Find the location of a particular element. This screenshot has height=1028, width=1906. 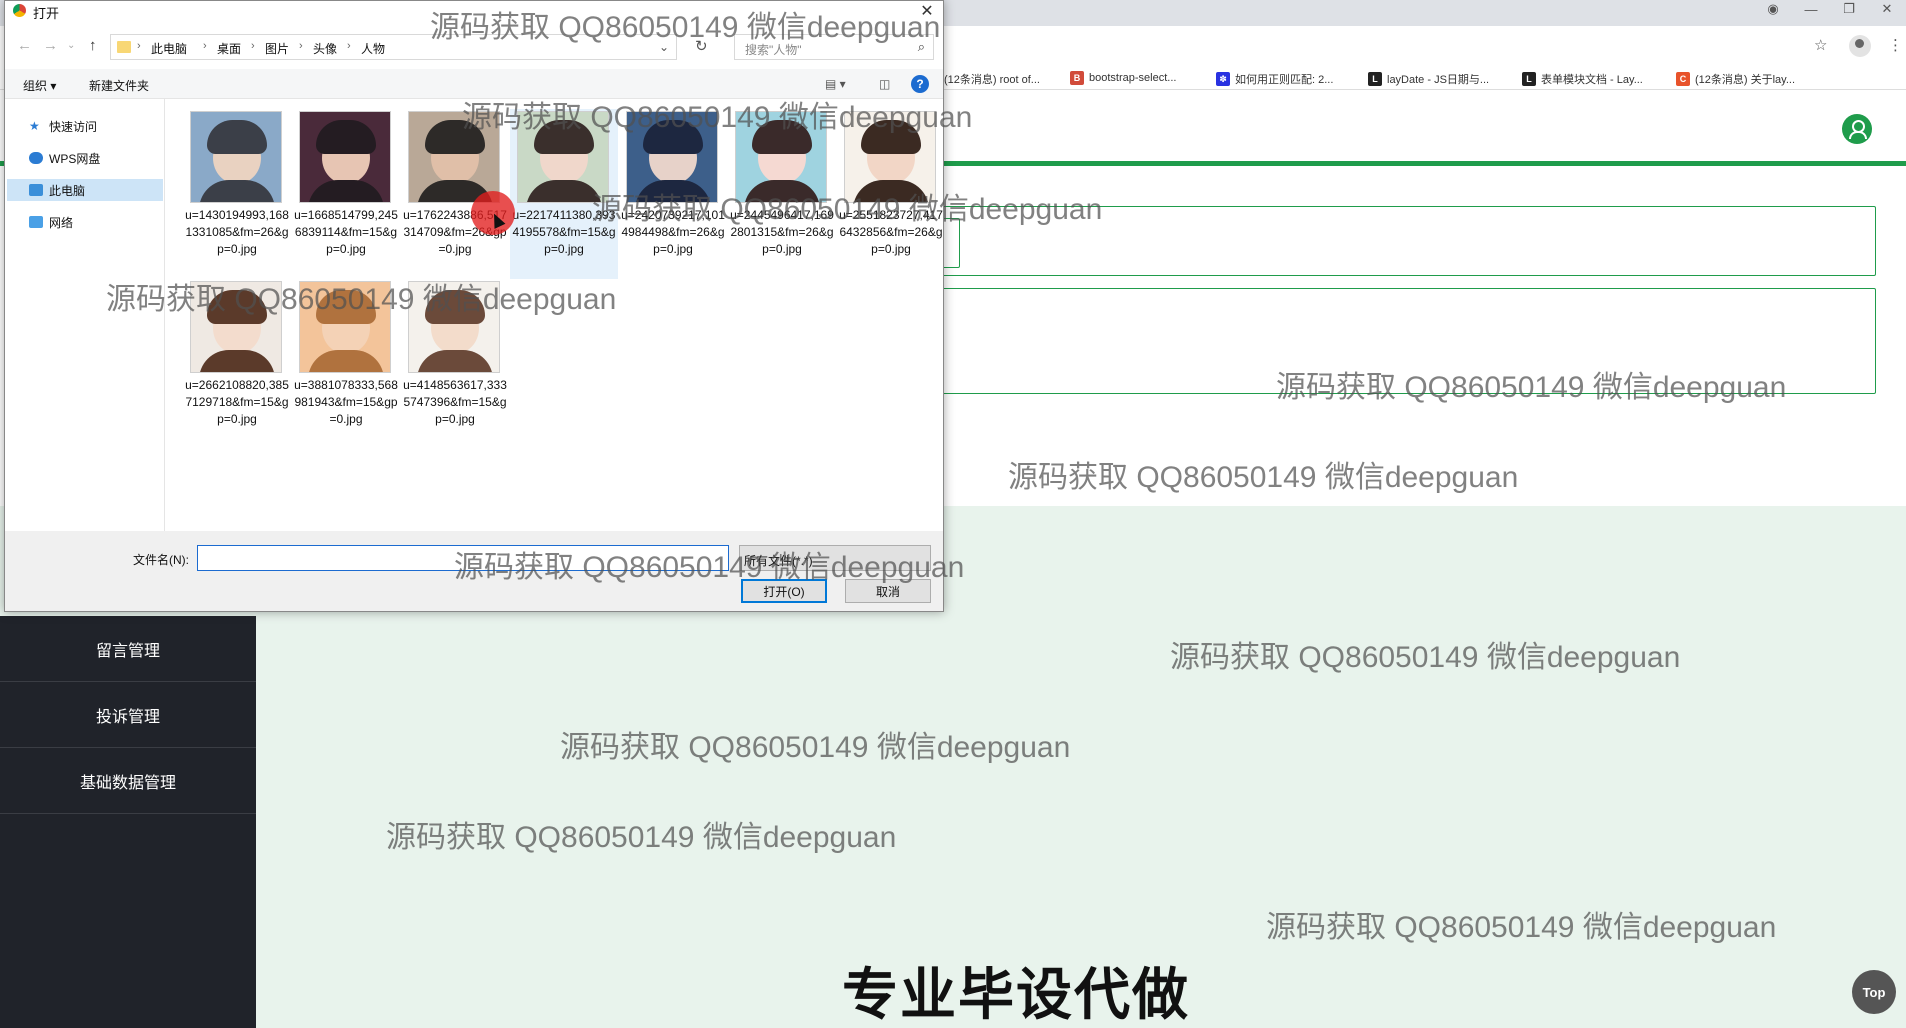

file-type-filter: 所有文件(*.*) is located at coordinates (835, 558).